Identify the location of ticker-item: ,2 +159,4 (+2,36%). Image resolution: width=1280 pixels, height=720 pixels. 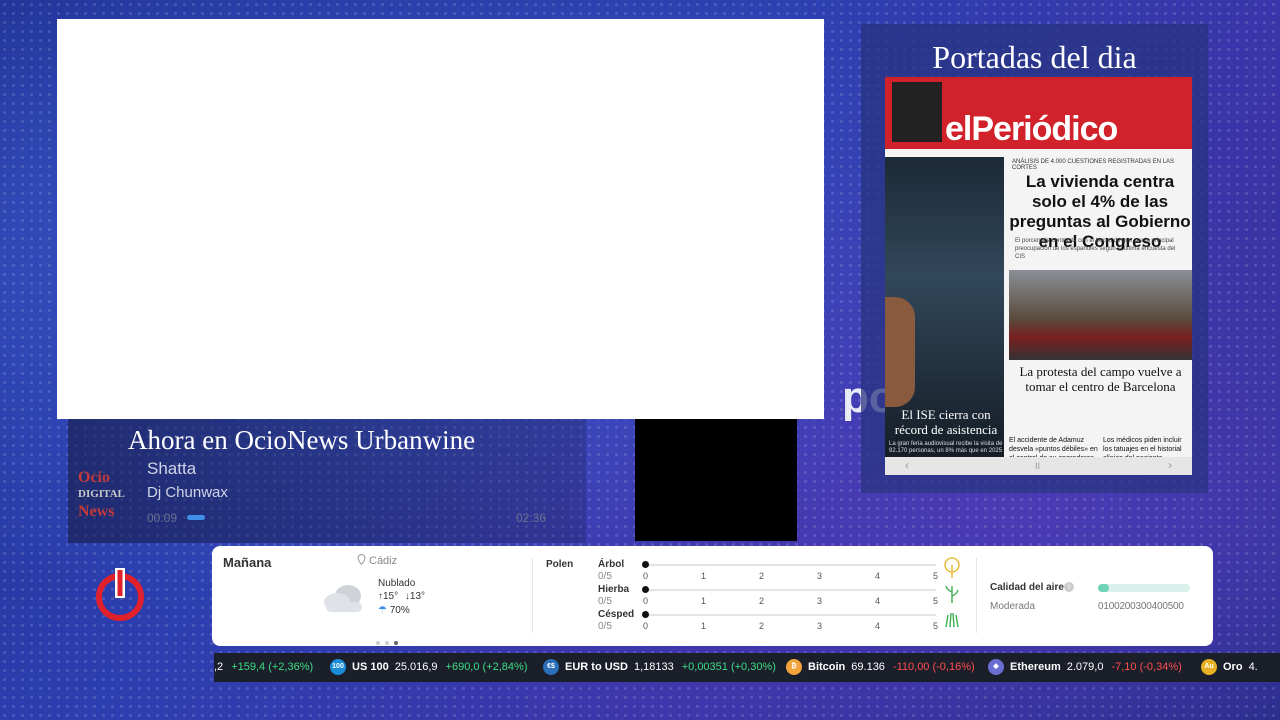
(263, 667).